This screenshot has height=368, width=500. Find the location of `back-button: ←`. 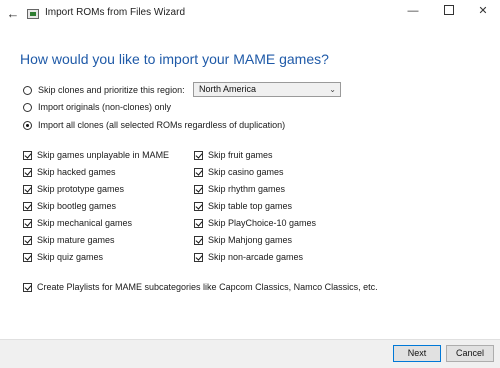

back-button: ← is located at coordinates (13, 14).